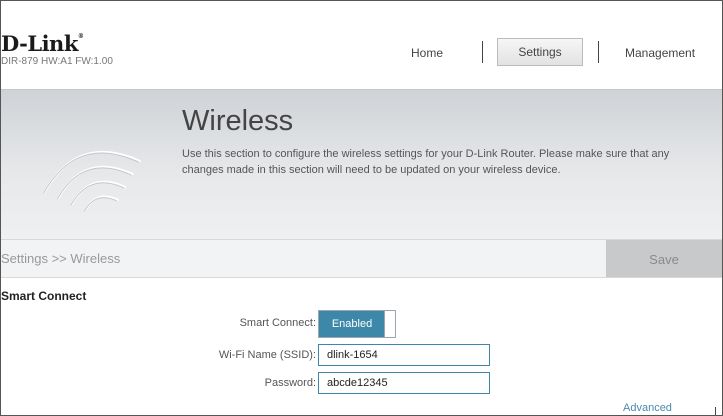 Image resolution: width=723 pixels, height=416 pixels. Describe the element at coordinates (427, 53) in the screenshot. I see `nav-home: Home` at that location.